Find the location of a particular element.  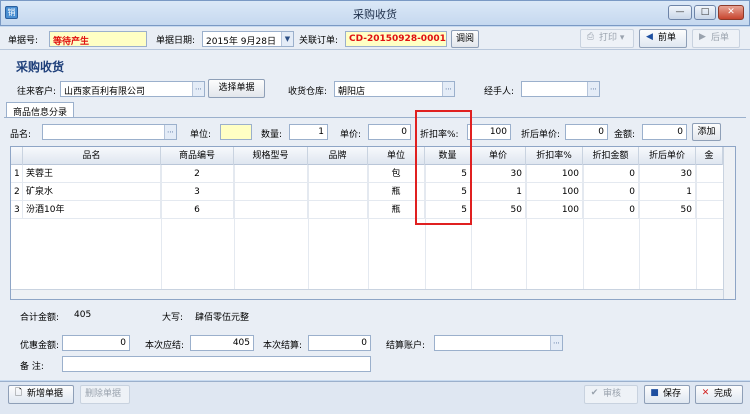

prev-doc-button: ◀ 前单 is located at coordinates (663, 38).